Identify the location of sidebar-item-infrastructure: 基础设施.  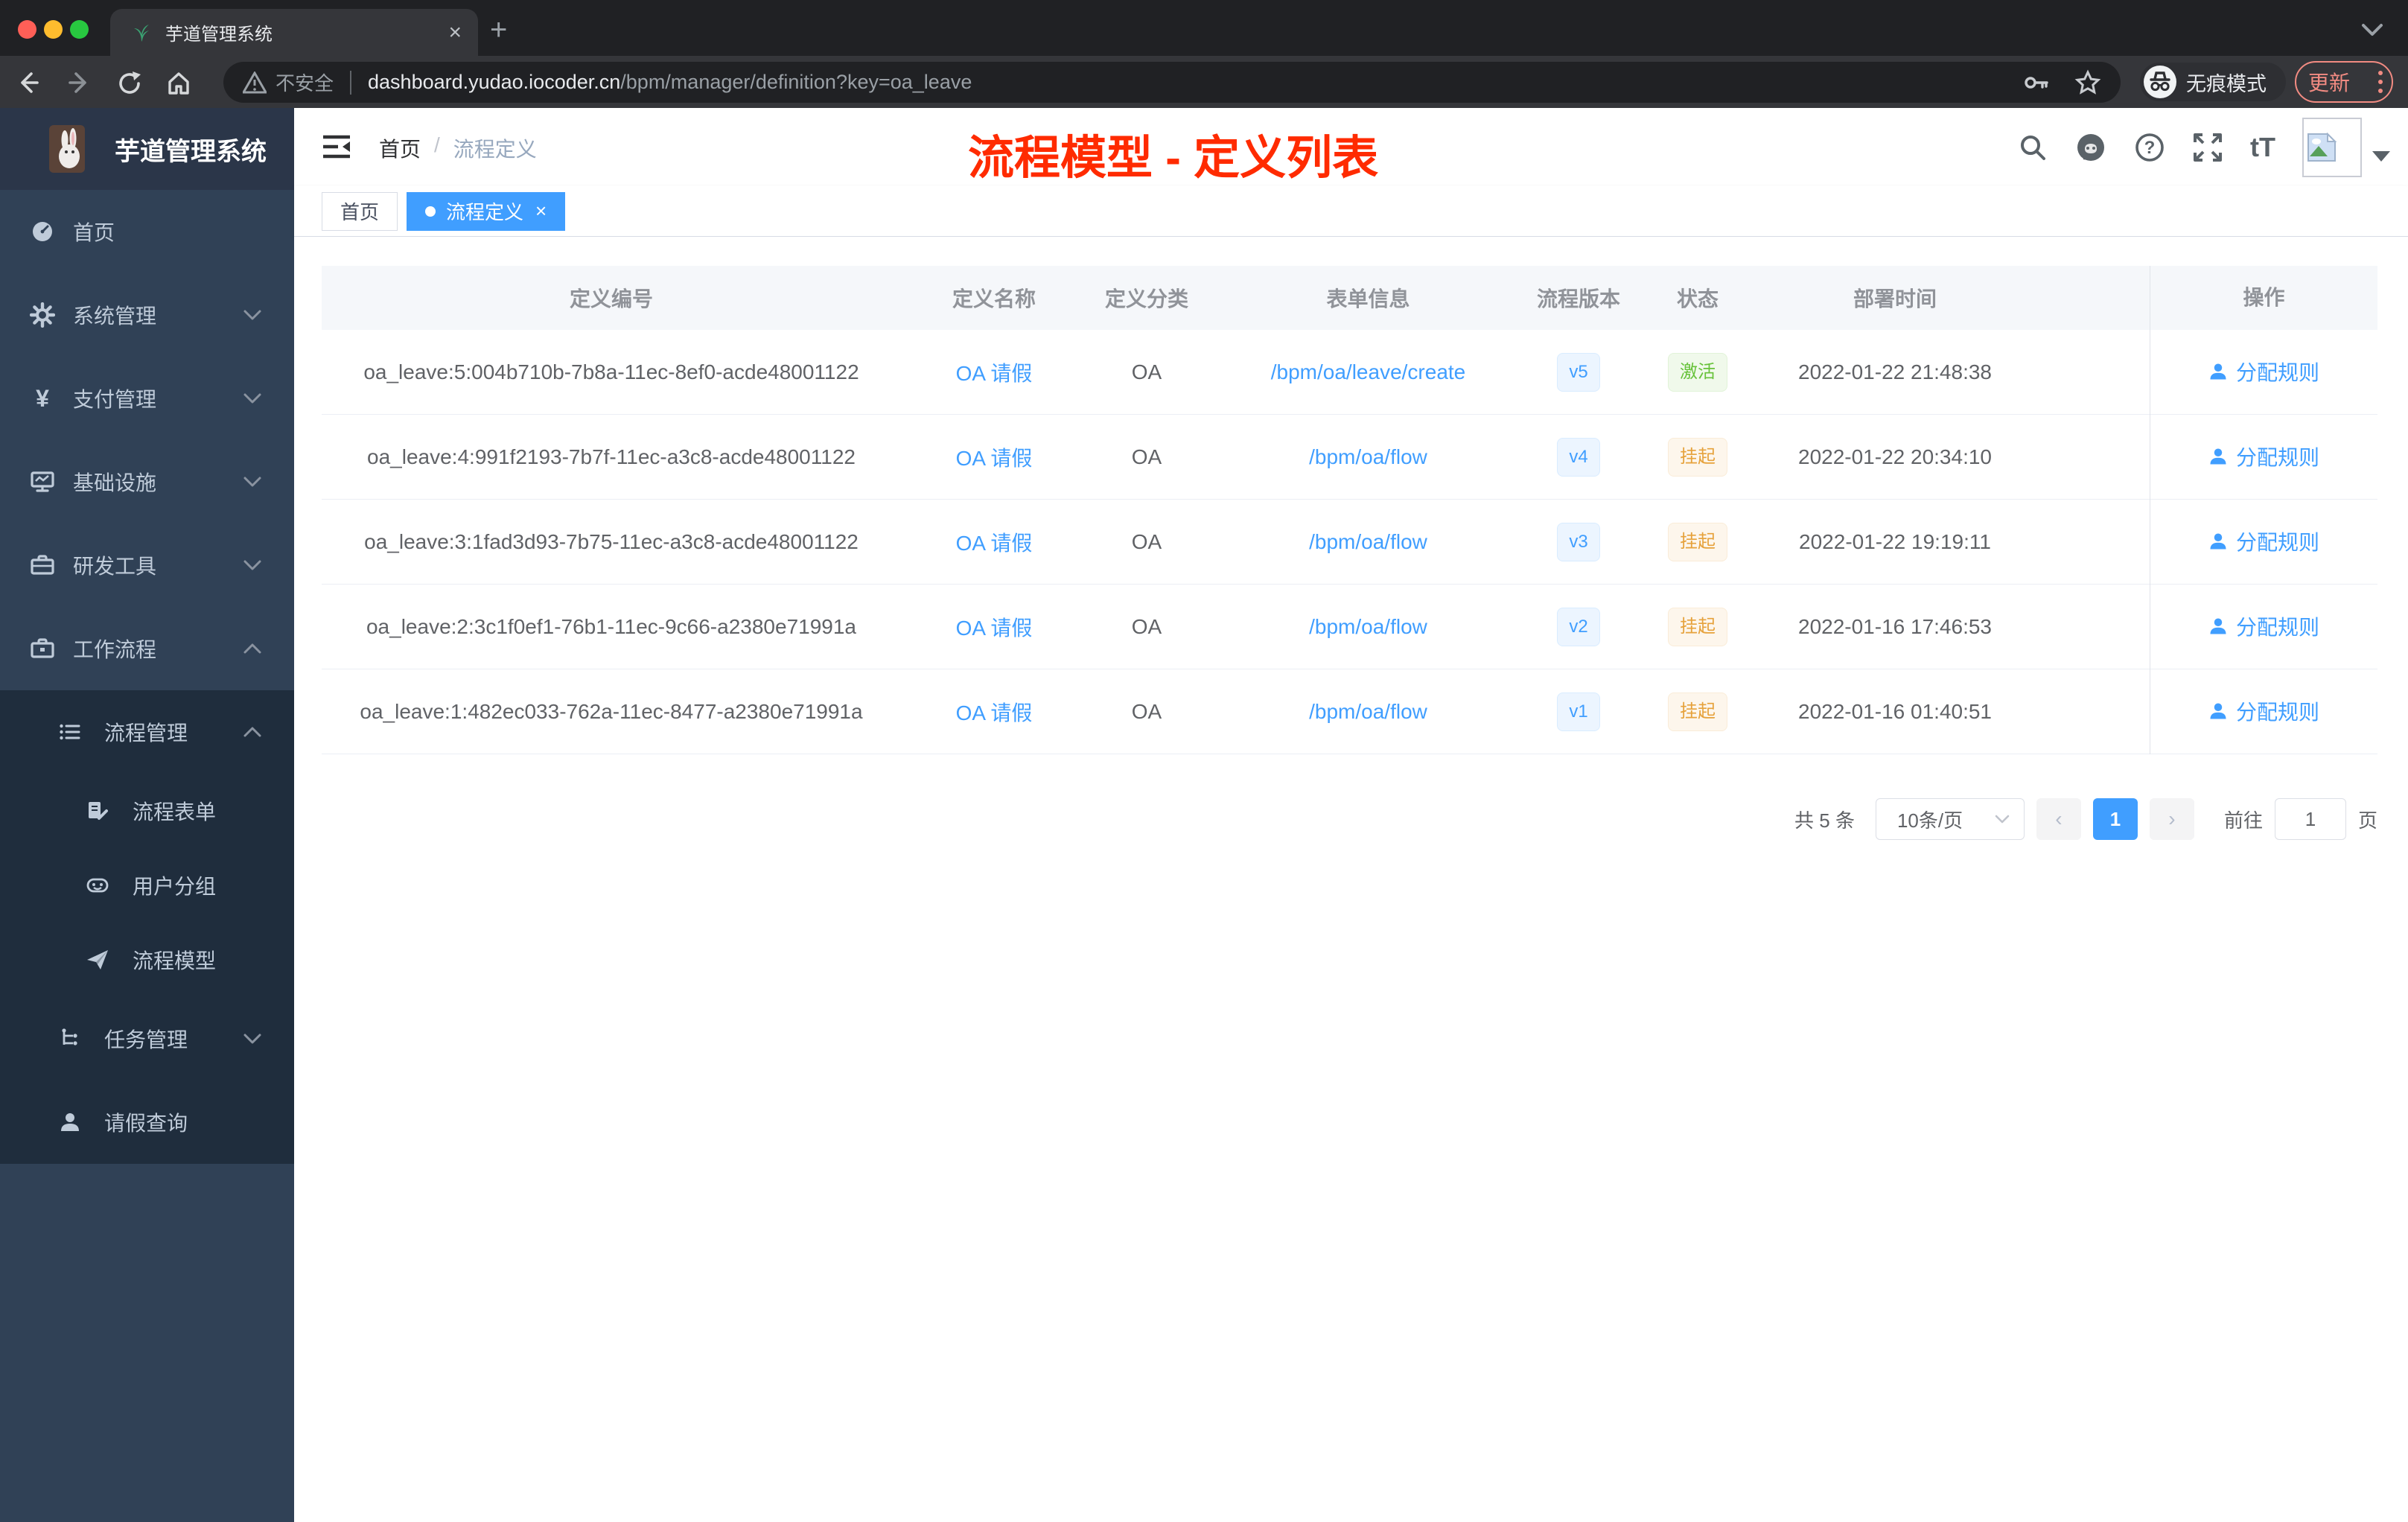
(147, 481).